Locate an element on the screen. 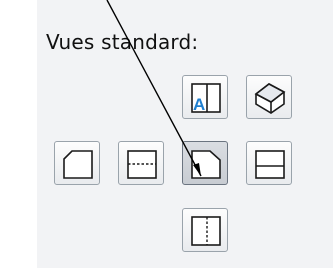  back-view-icon is located at coordinates (142, 164).